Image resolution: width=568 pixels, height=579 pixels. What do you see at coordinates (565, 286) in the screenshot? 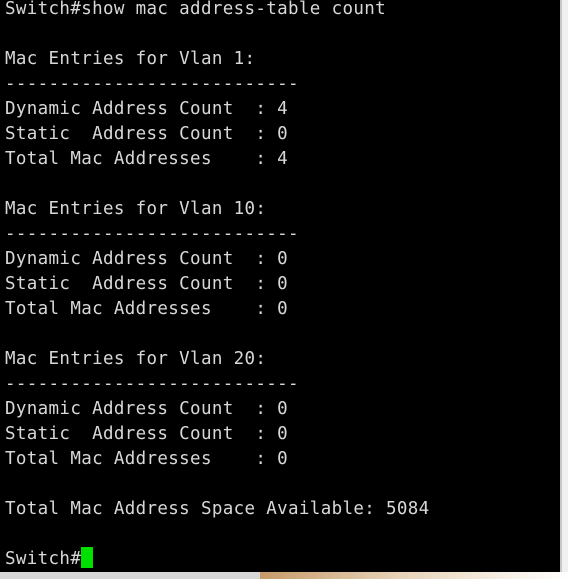
I see `window-edge` at bounding box center [565, 286].